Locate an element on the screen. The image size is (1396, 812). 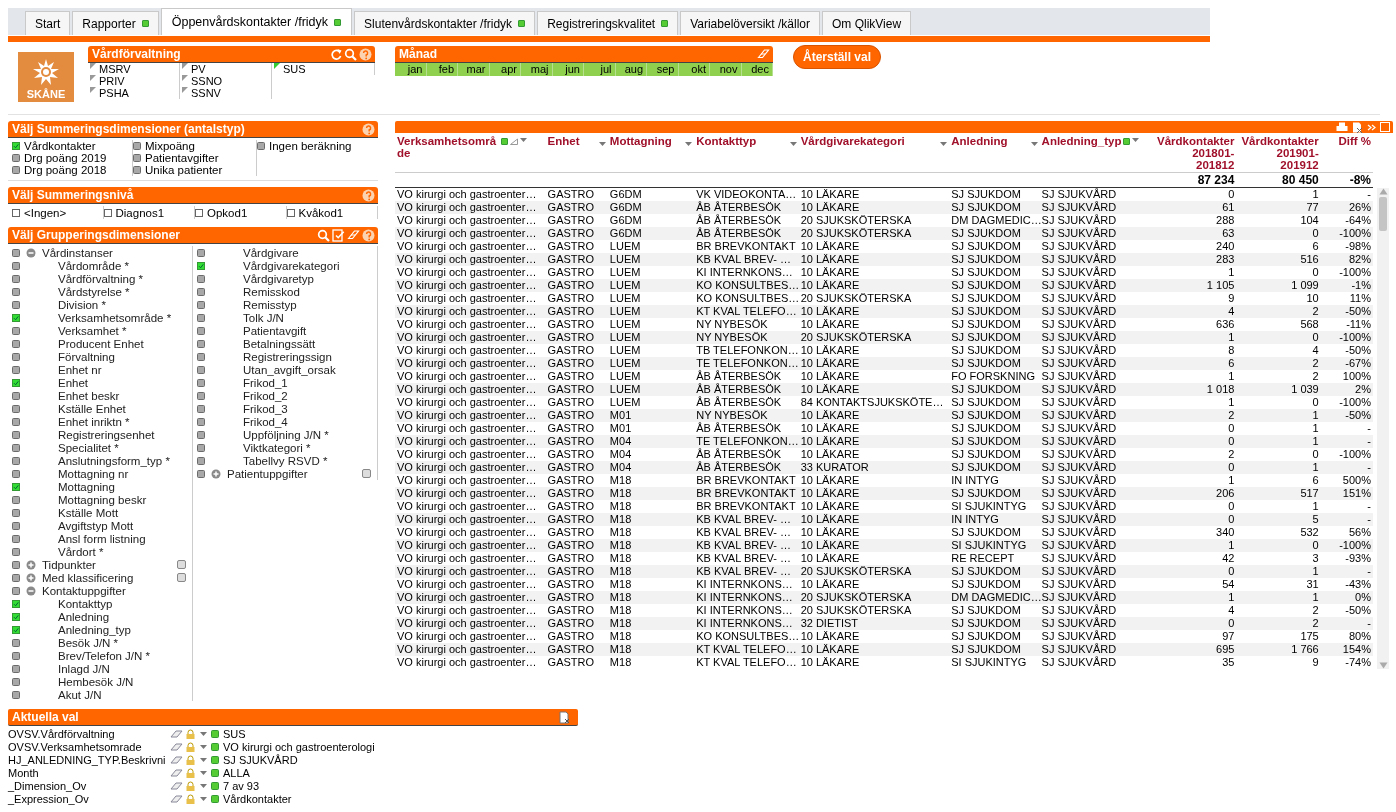
tab: Registreringskvalitet is located at coordinates (608, 23).